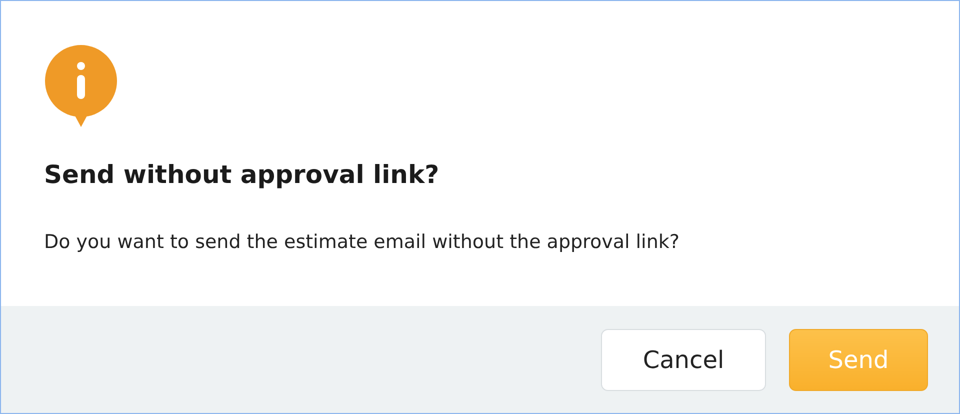  I want to click on cancel-button: Cancel, so click(683, 359).